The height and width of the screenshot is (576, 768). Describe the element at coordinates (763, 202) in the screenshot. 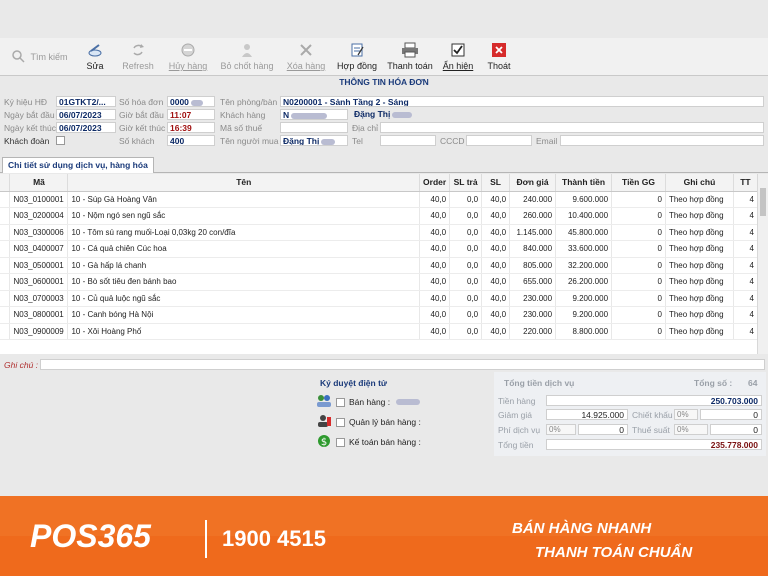

I see `scrollbar-thumb` at that location.